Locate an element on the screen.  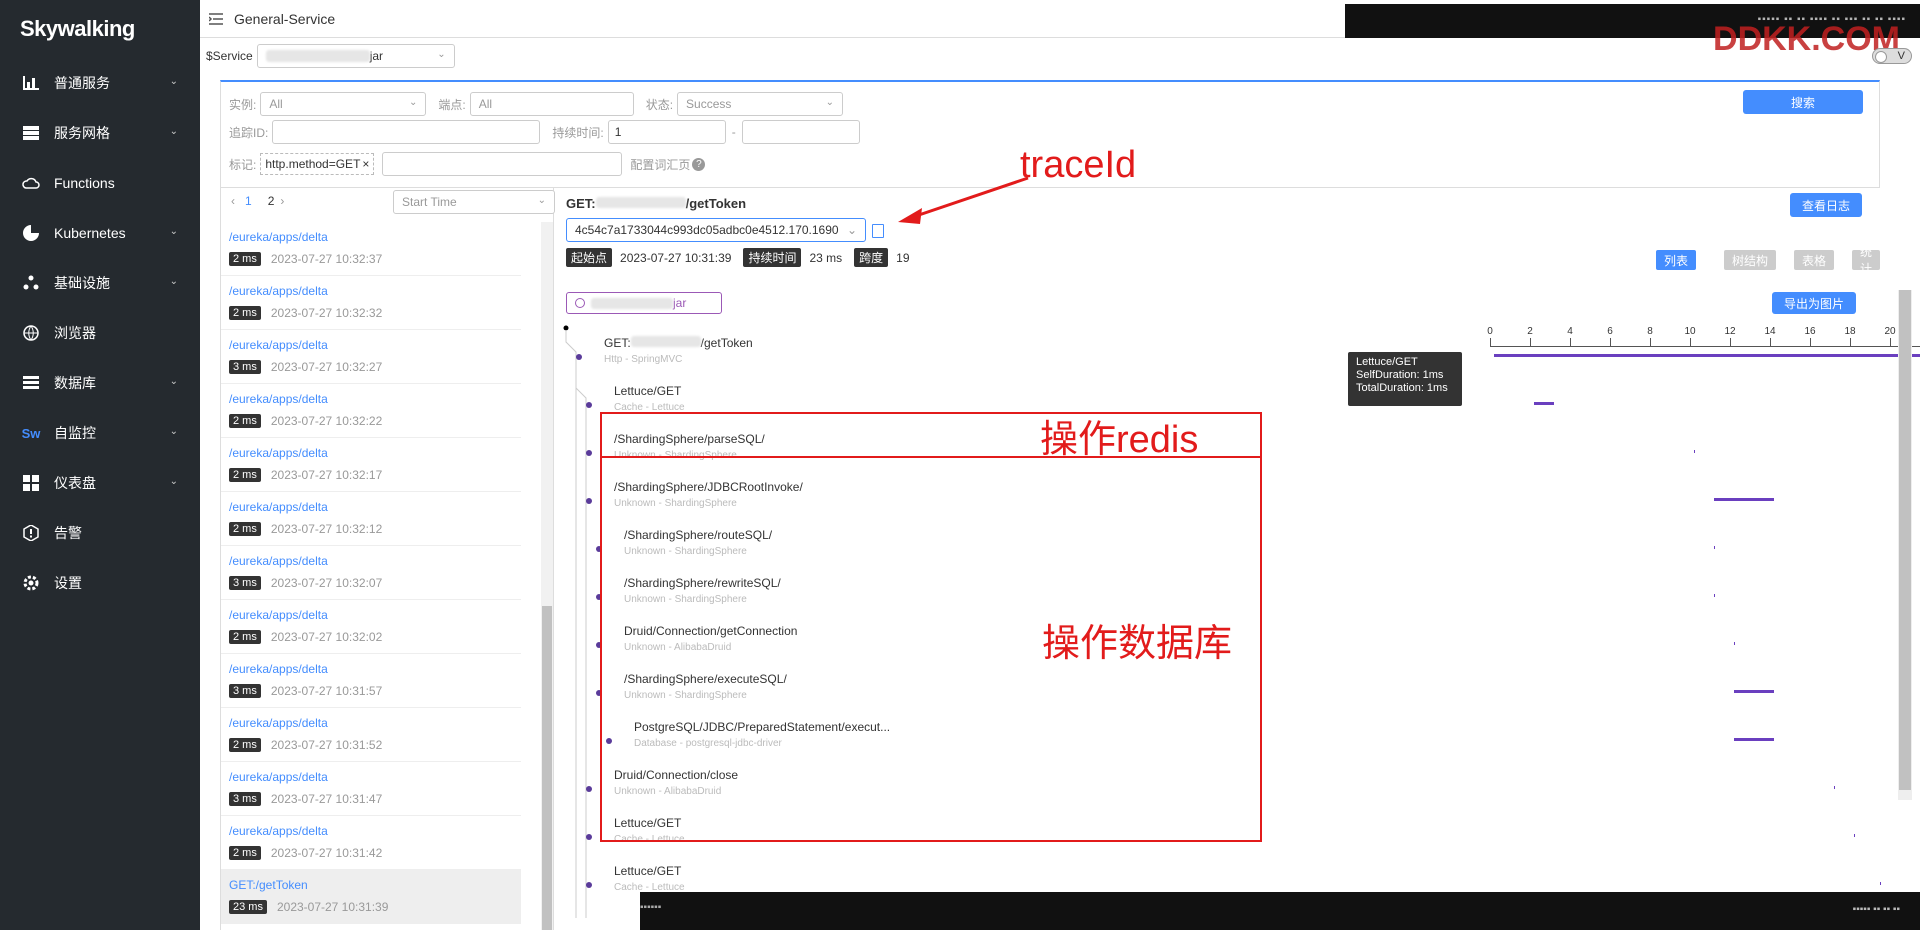
sidebar-item: Kubernetes ⌄ is located at coordinates (100, 233).